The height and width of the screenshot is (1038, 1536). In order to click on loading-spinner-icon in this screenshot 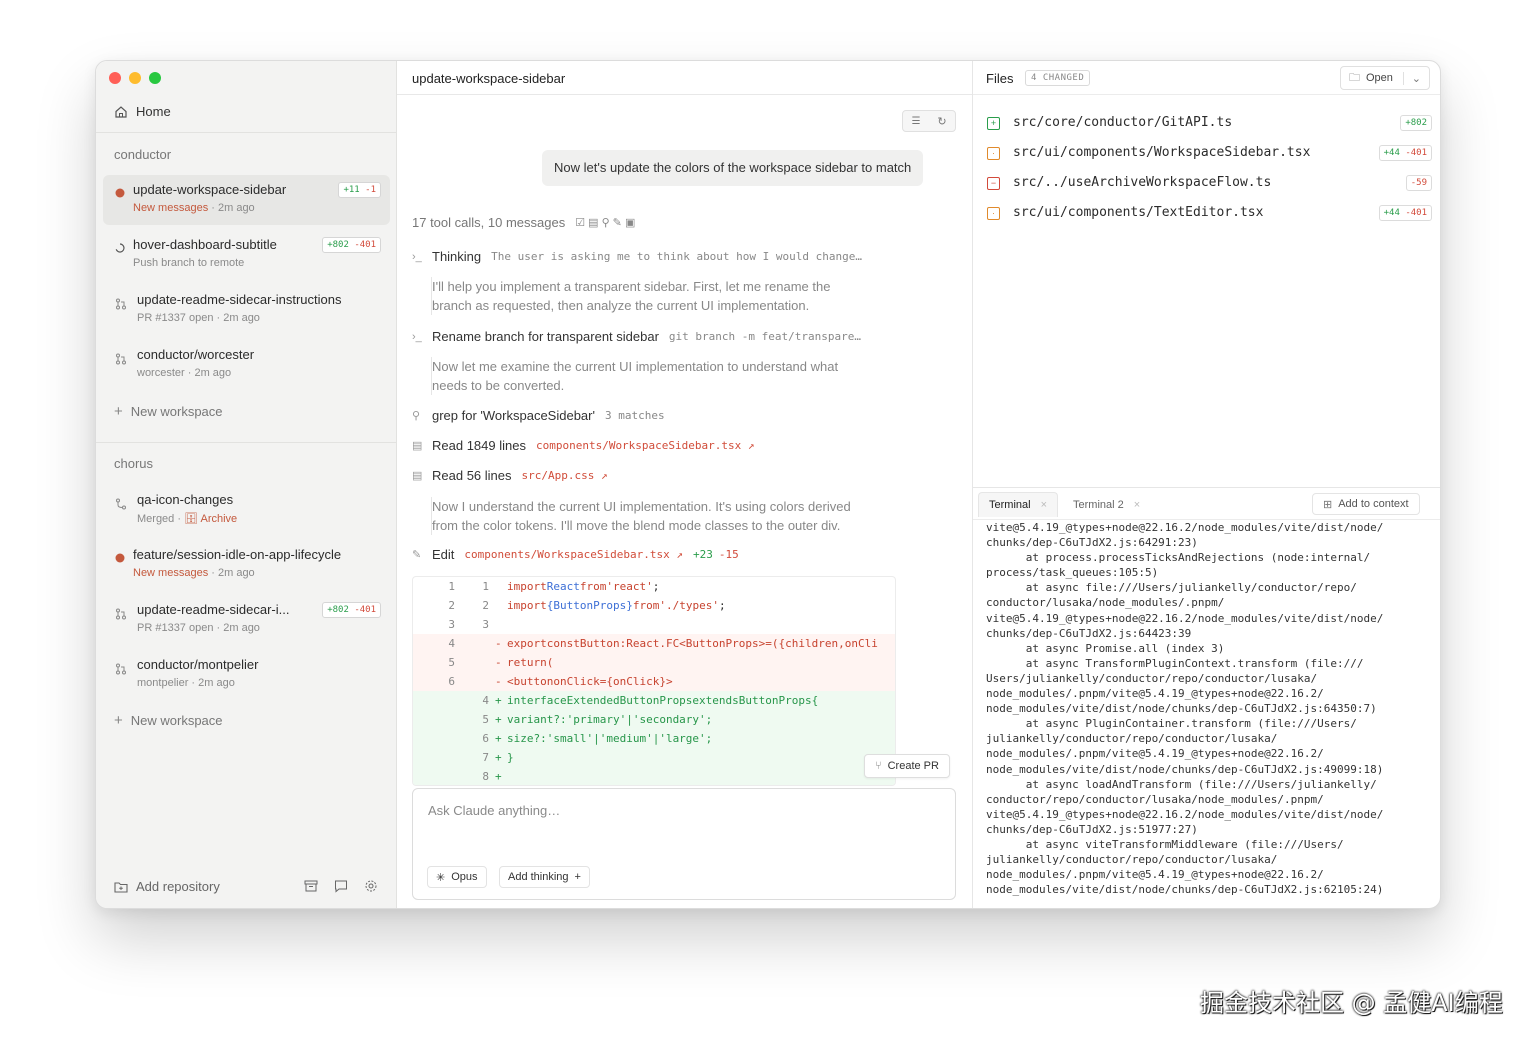, I will do `click(120, 248)`.